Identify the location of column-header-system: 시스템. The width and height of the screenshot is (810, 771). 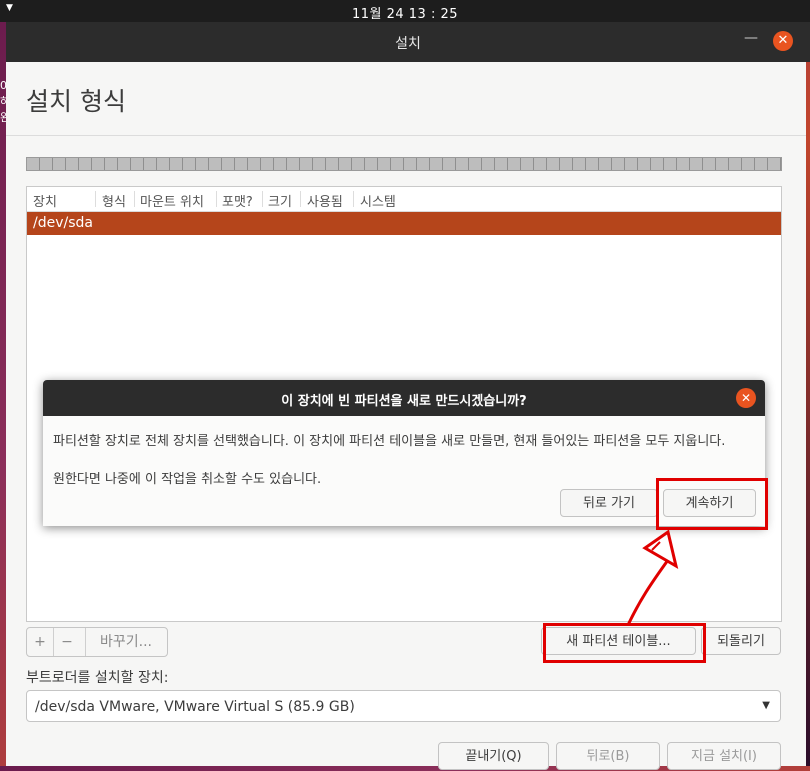
(378, 200).